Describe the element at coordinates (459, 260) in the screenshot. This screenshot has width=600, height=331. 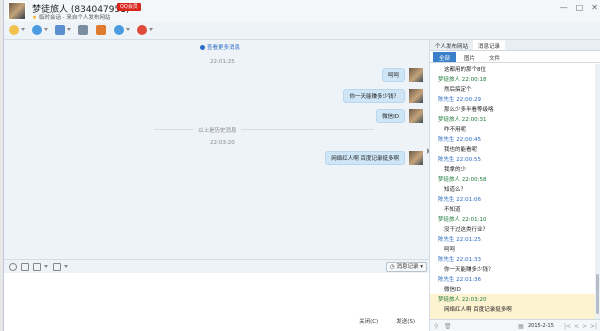
I see `history-meta: 陈先生 22:01:33` at that location.